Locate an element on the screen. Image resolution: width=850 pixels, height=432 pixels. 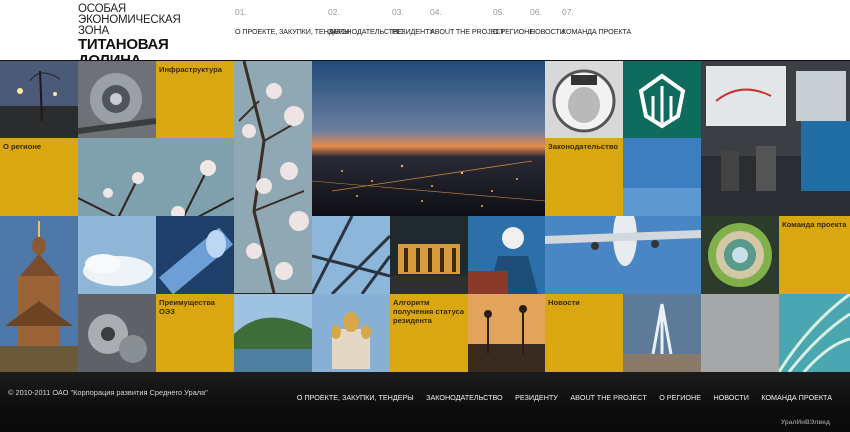
tile-label: О регионе is located at coordinates (22, 146).